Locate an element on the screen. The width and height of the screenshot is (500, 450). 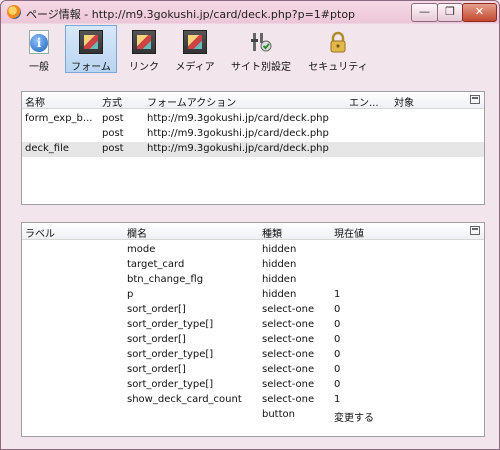
link-icon is located at coordinates (144, 42).